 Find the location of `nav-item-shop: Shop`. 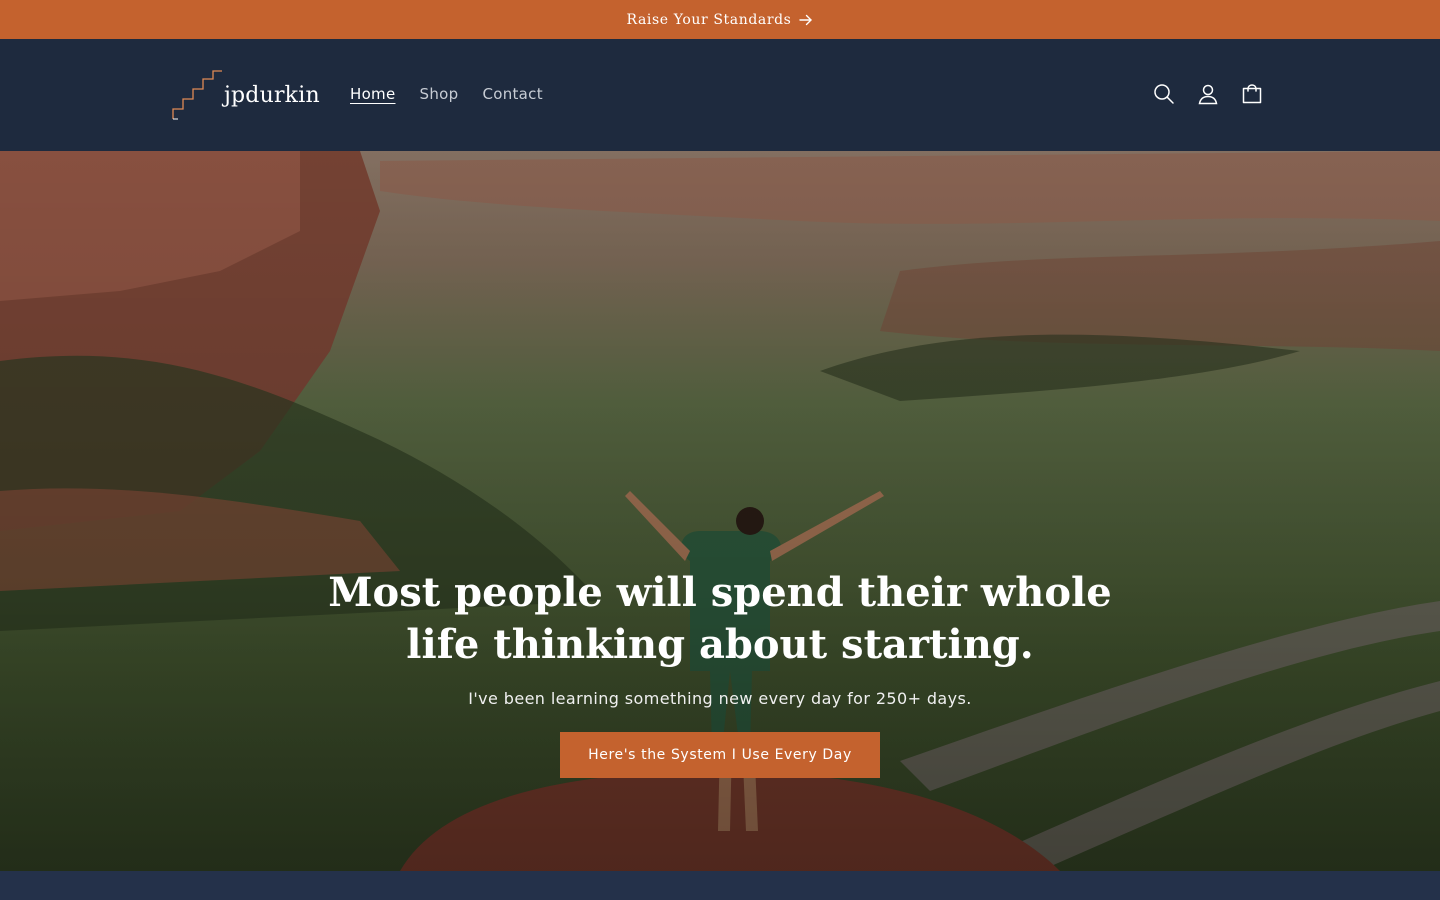

nav-item-shop: Shop is located at coordinates (439, 94).